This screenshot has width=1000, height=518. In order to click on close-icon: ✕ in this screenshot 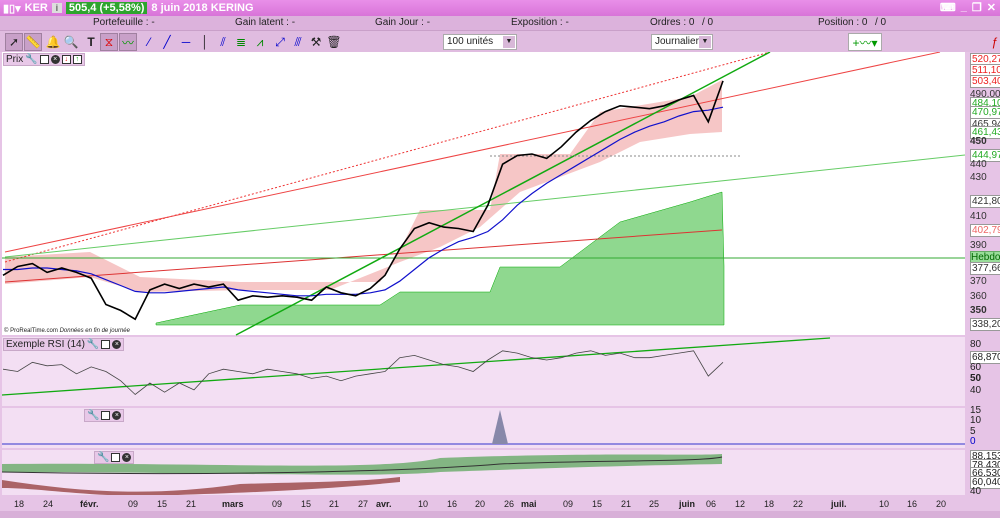, I will do `click(991, 7)`.